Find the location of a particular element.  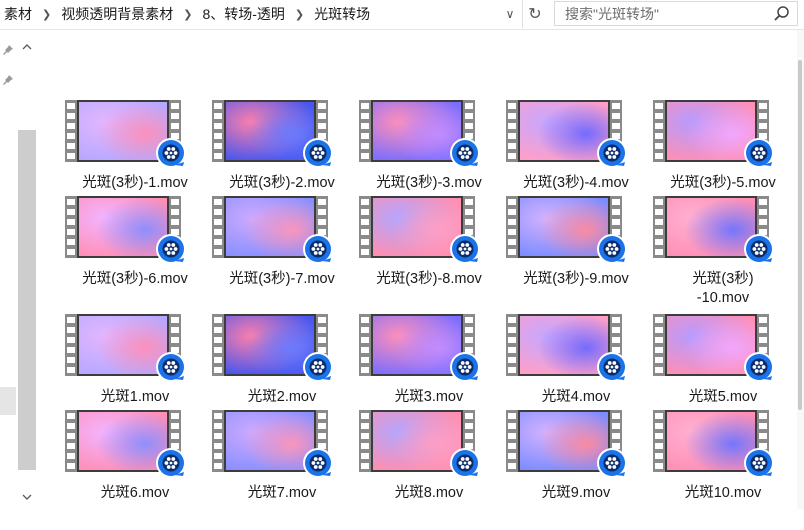

file-item: 光斑7.mov is located at coordinates (282, 470).